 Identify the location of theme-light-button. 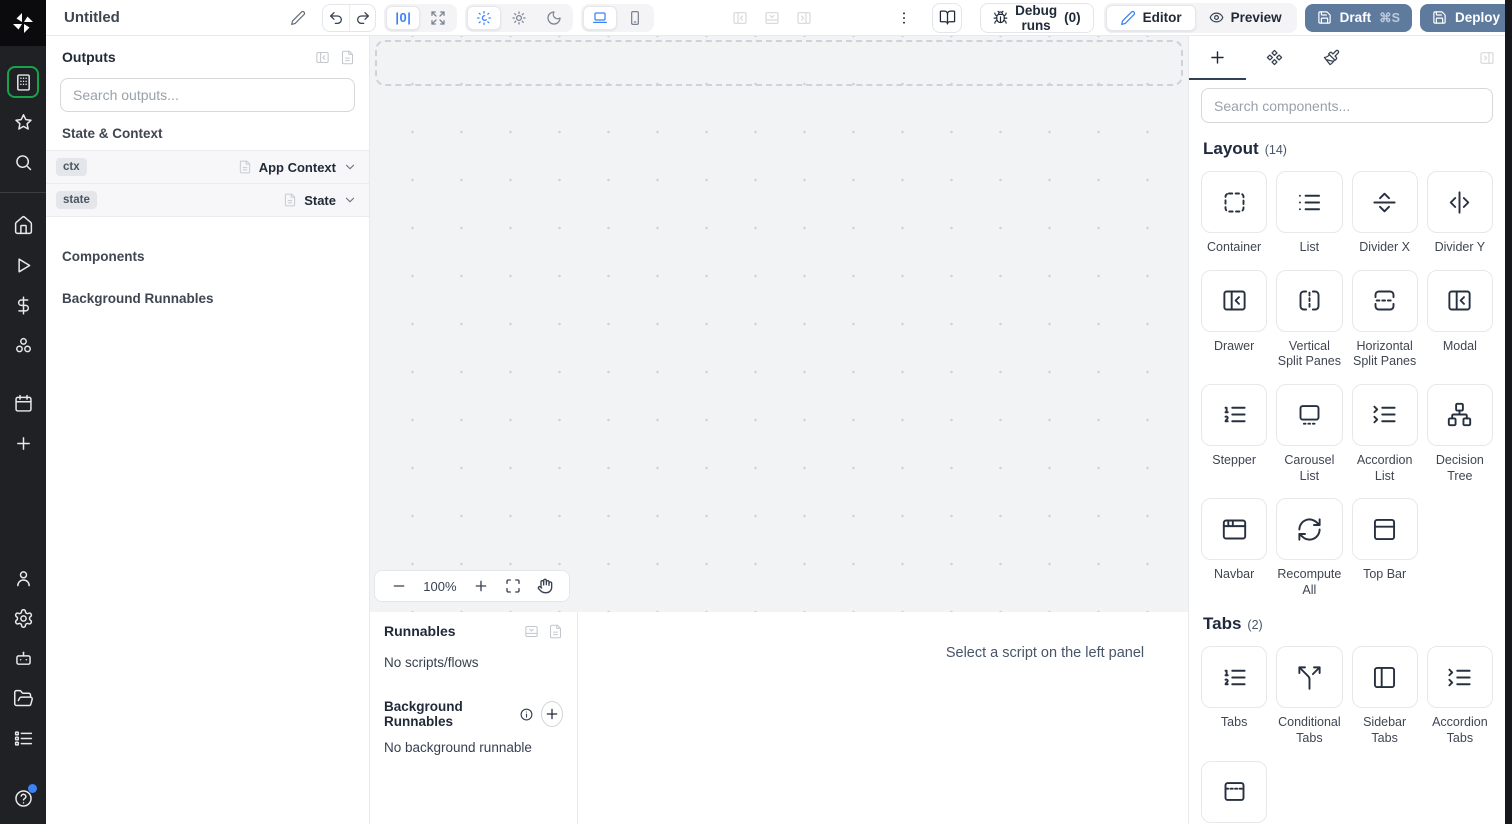
(519, 18).